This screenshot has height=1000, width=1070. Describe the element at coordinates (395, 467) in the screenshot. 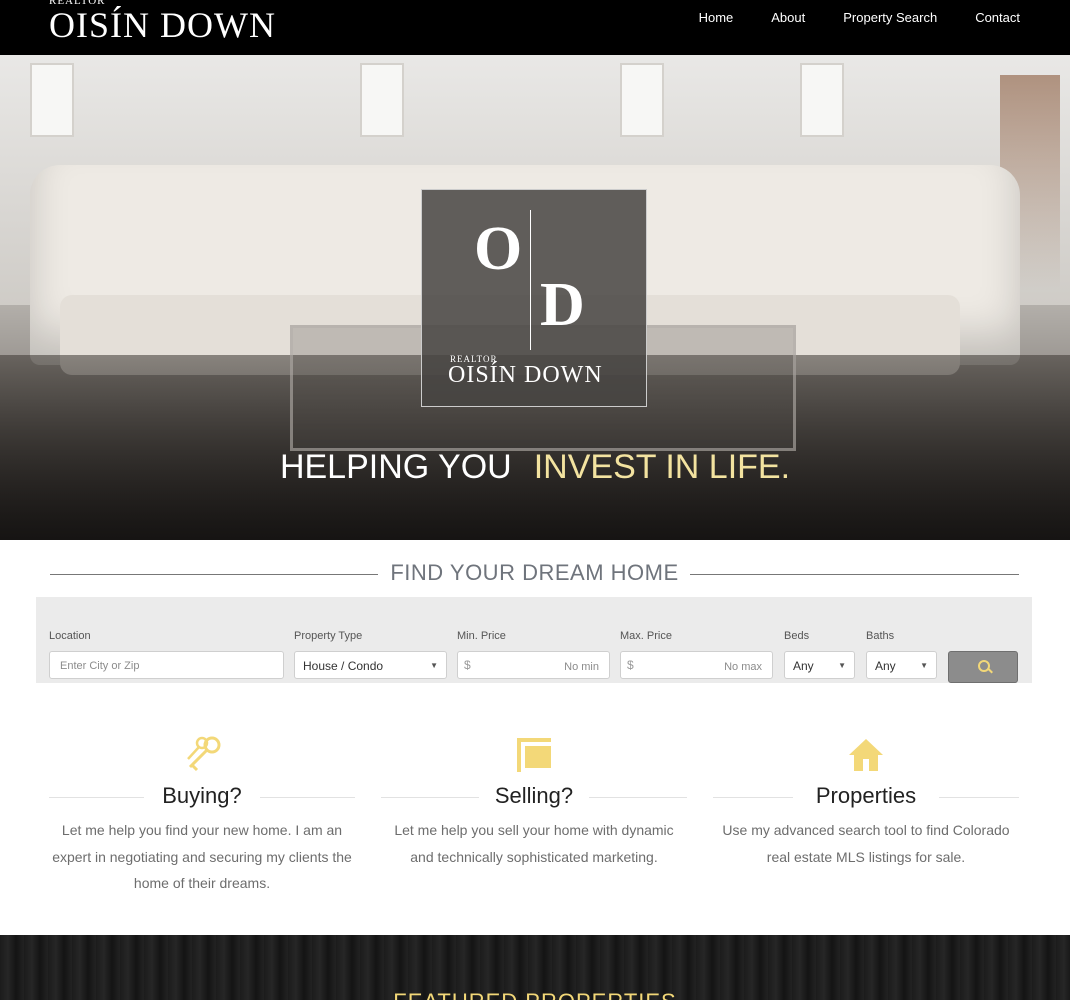

I see `tagline-white: HELPING YOU` at that location.